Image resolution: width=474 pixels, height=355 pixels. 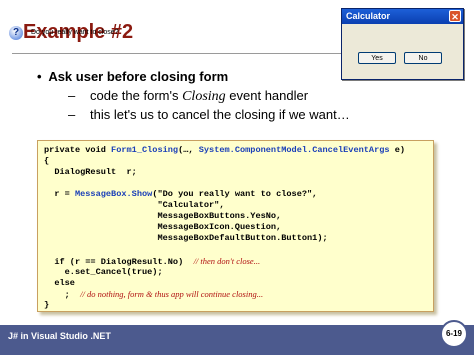 I want to click on code-token: MessageBox.Show, so click(x=113, y=194).